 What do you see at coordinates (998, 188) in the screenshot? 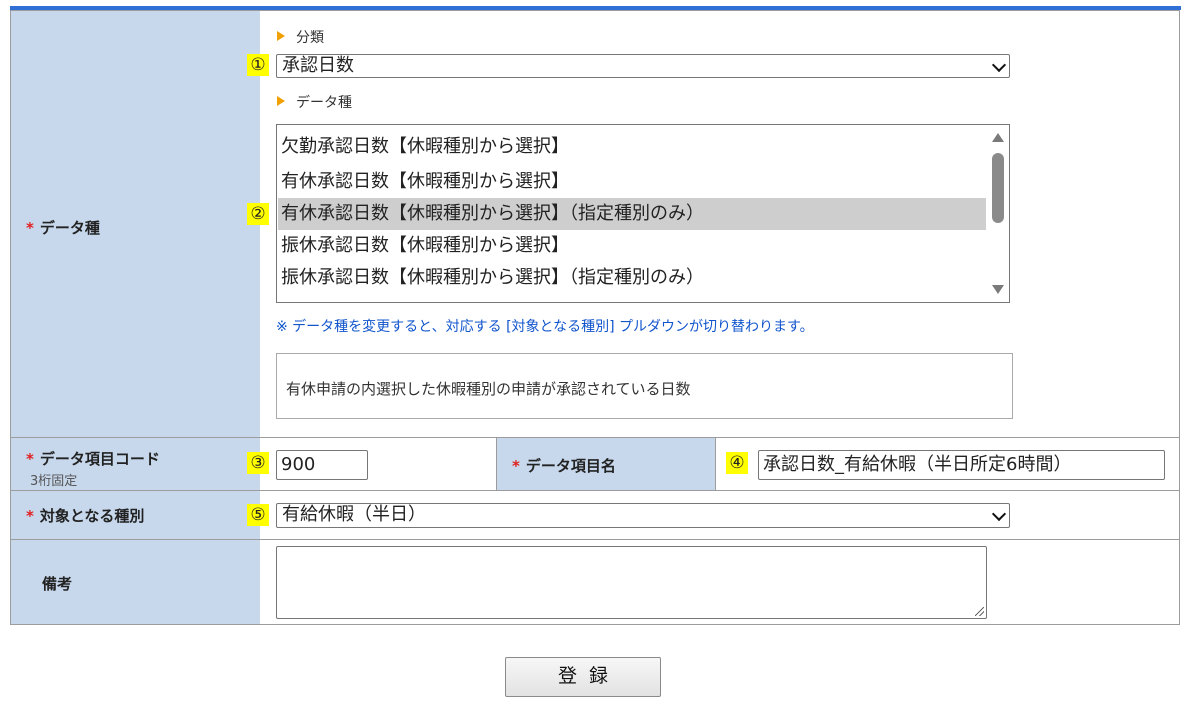
I see `scrollbar-thumb` at bounding box center [998, 188].